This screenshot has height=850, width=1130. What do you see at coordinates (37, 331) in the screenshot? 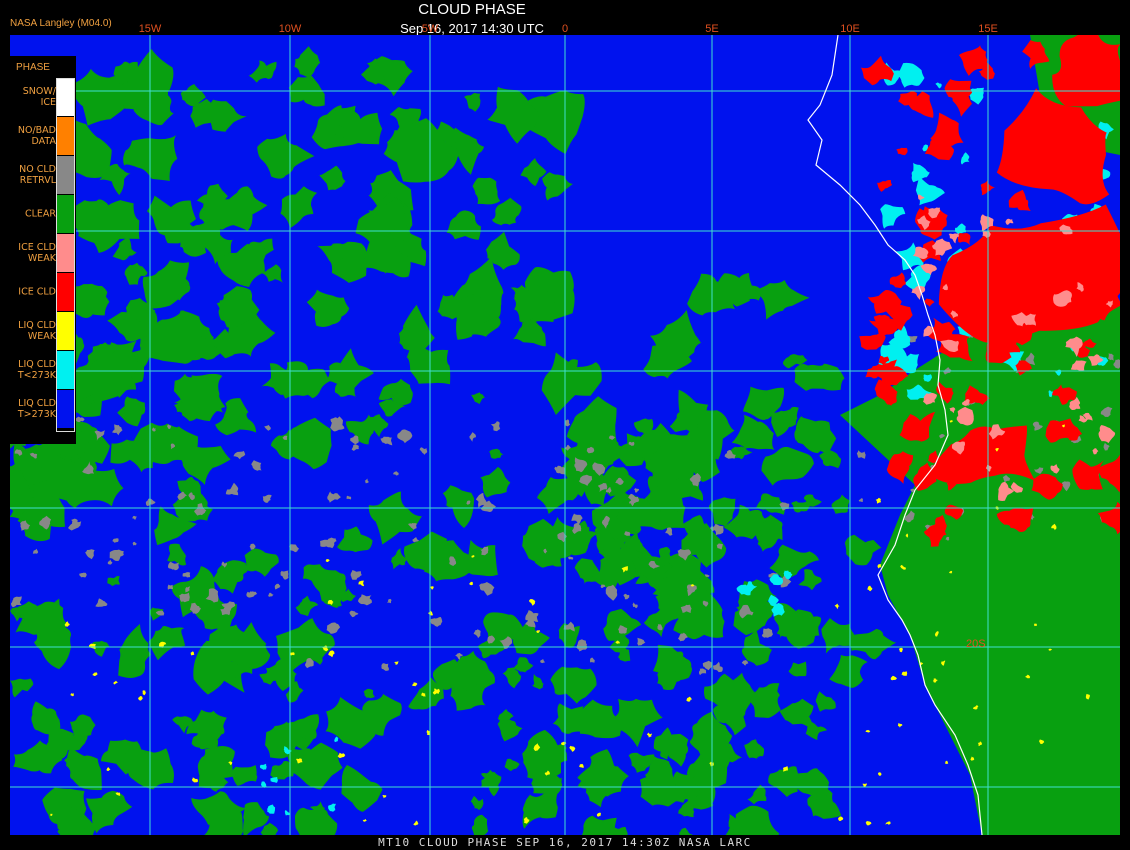
I see `legend-item-label: LIQ CLD WEAK` at bounding box center [37, 331].